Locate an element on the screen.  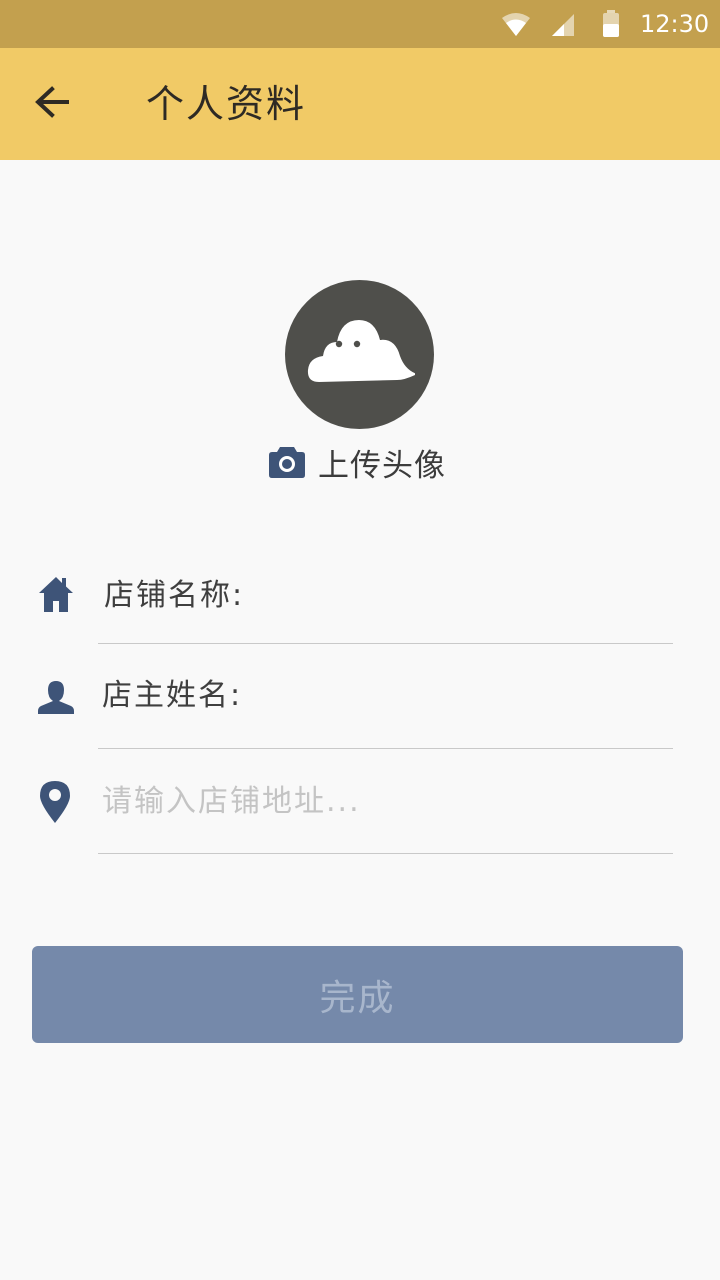
wifi-icon is located at coordinates (516, 24).